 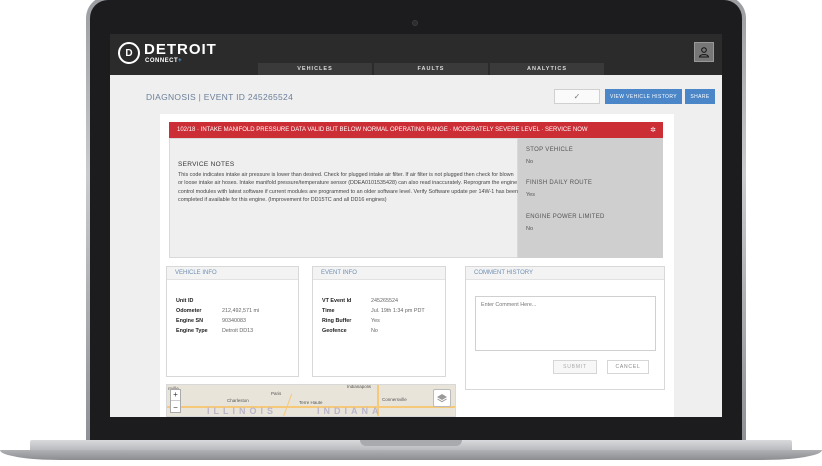 What do you see at coordinates (242, 411) in the screenshot?
I see `map-state-label: ILLINOIS` at bounding box center [242, 411].